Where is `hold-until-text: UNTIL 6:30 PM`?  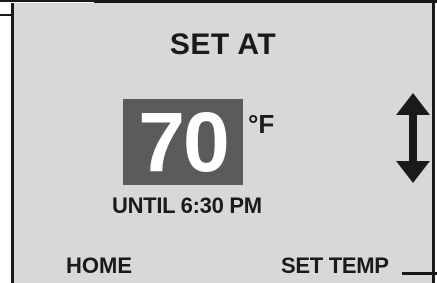 hold-until-text: UNTIL 6:30 PM is located at coordinates (187, 205).